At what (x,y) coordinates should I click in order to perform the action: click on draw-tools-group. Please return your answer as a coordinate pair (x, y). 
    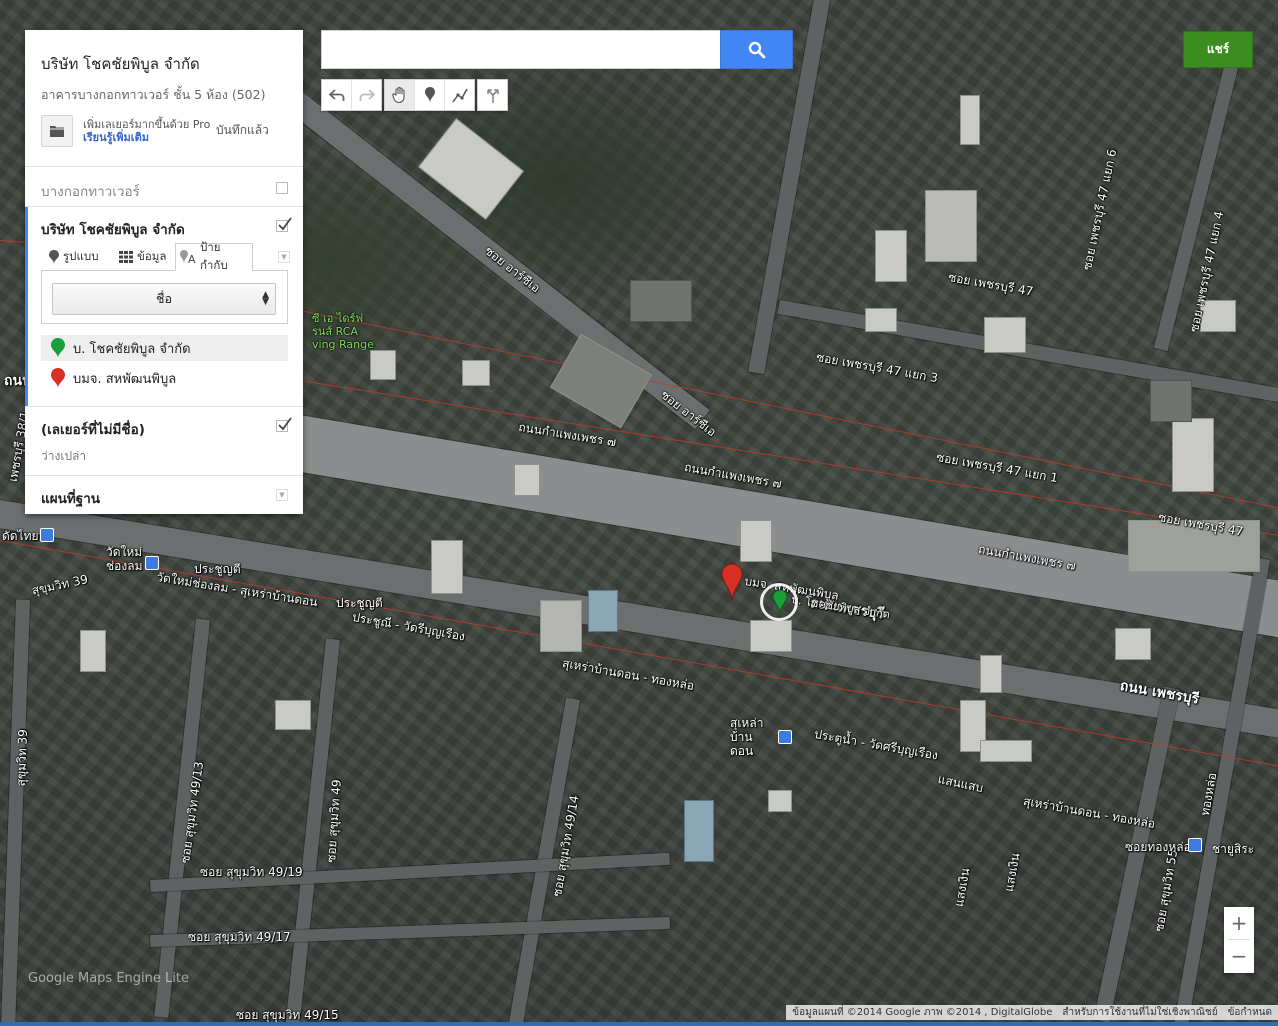
    Looking at the image, I should click on (429, 95).